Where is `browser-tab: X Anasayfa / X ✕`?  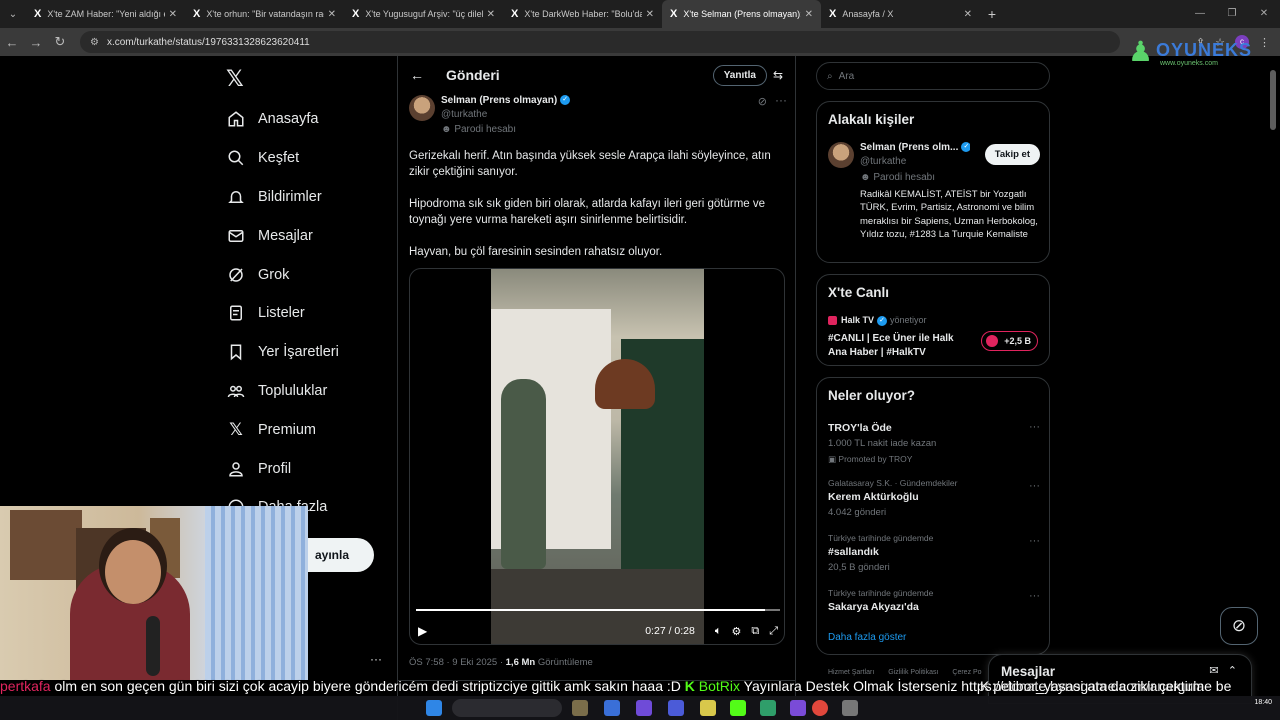 browser-tab: X Anasayfa / X ✕ is located at coordinates (900, 14).